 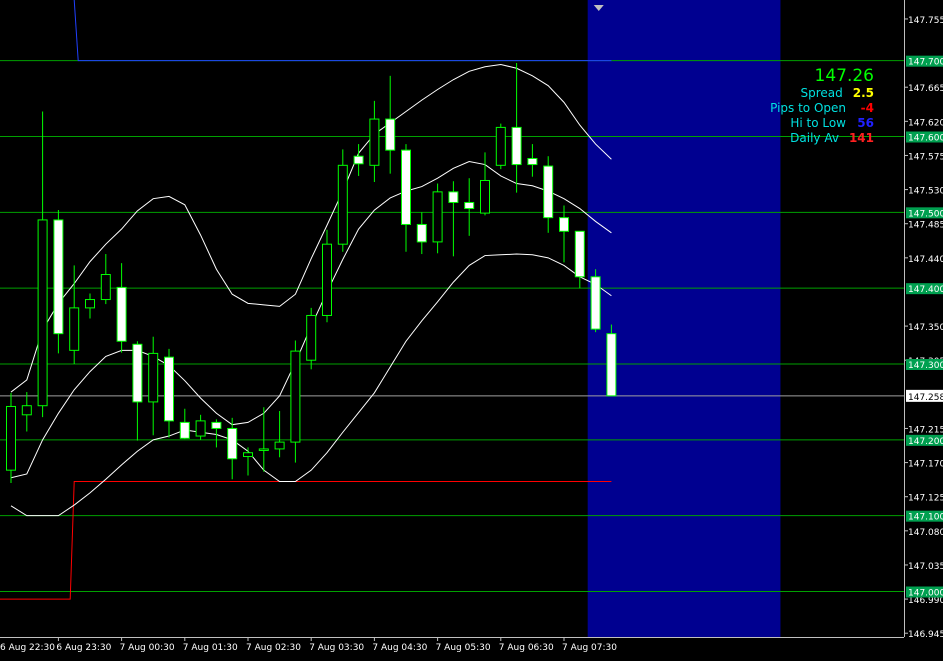 What do you see at coordinates (925, 214) in the screenshot?
I see `level-label-2: 147.500` at bounding box center [925, 214].